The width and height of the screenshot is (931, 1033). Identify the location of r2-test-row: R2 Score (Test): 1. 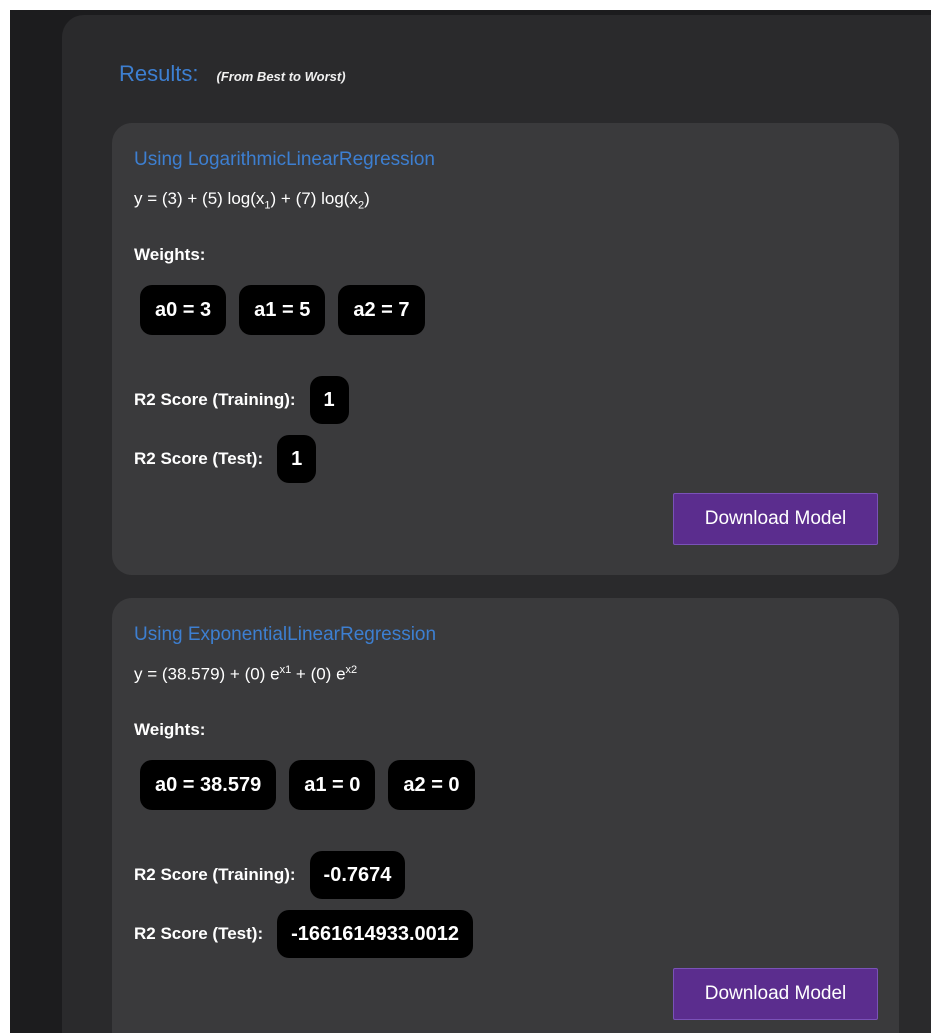
(225, 459).